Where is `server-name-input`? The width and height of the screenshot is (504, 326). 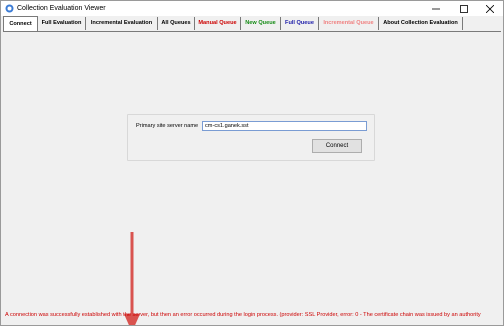 server-name-input is located at coordinates (284, 126).